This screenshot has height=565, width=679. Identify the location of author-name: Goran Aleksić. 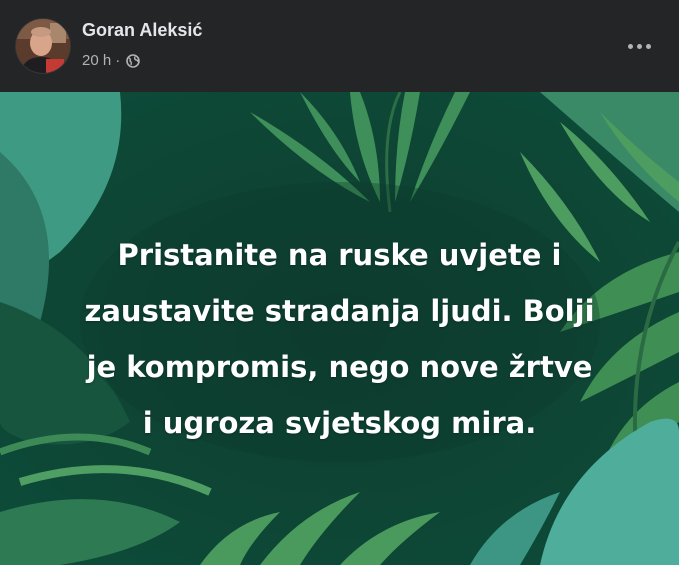
(142, 30).